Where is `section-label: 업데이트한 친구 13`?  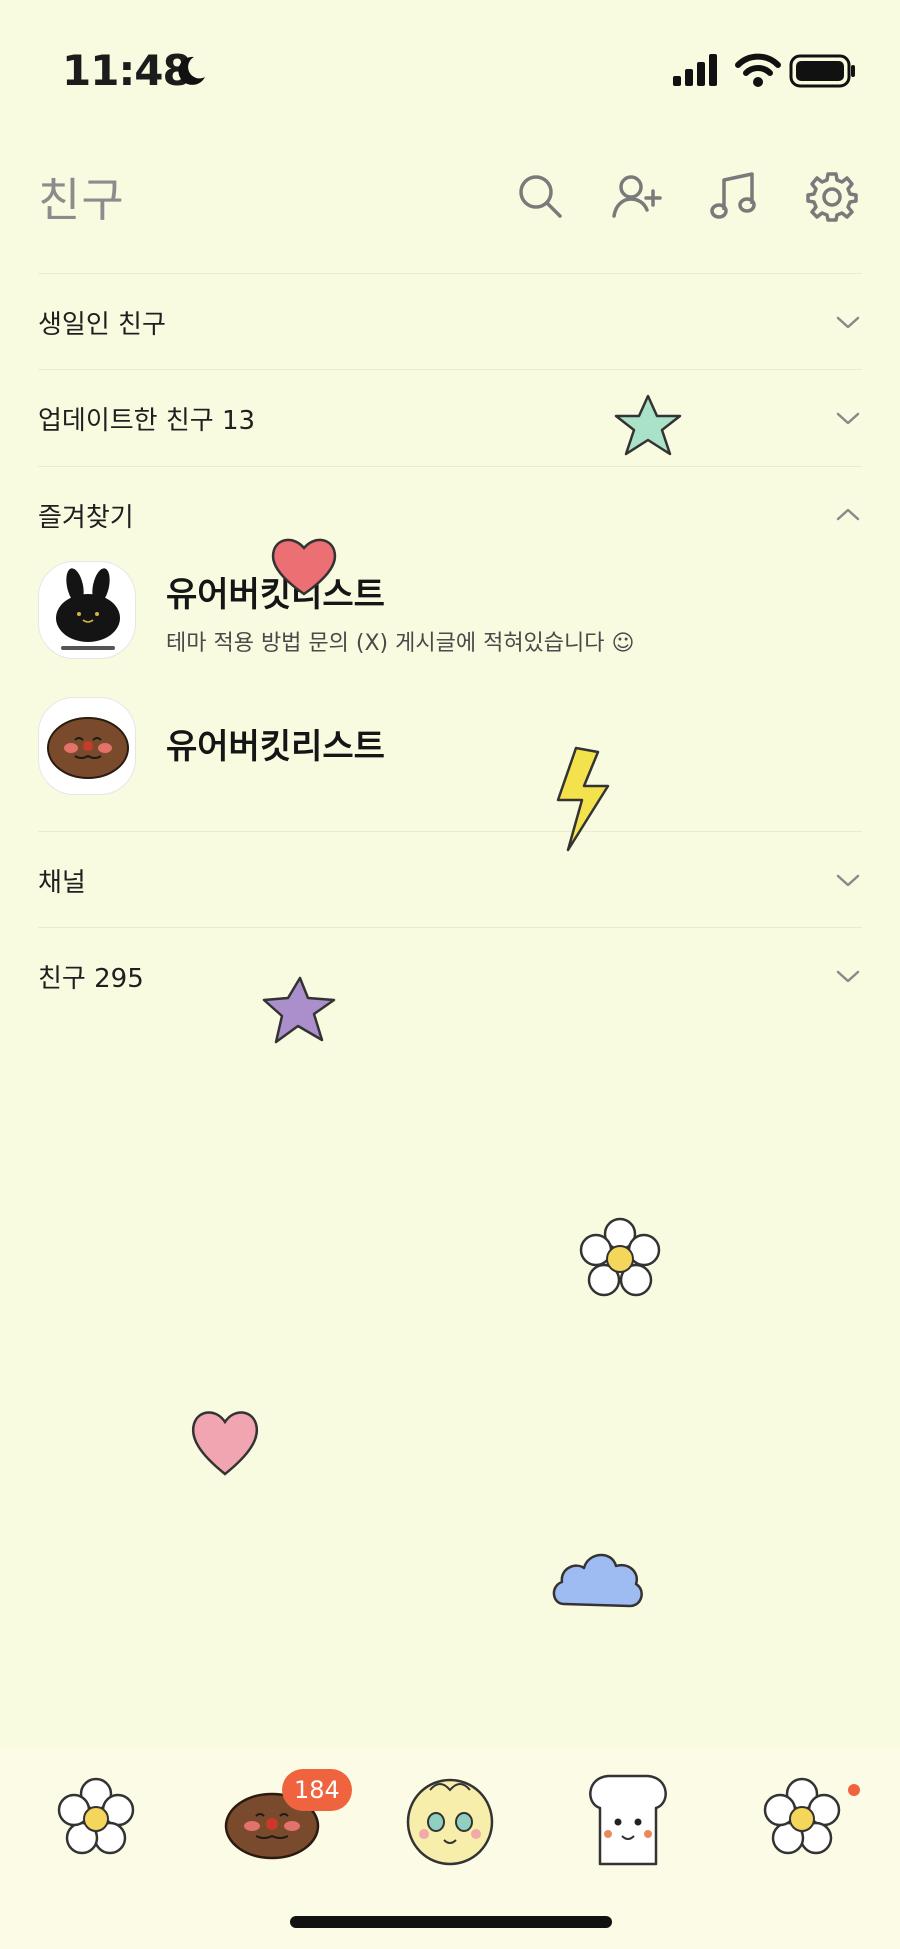 section-label: 업데이트한 친구 13 is located at coordinates (147, 421).